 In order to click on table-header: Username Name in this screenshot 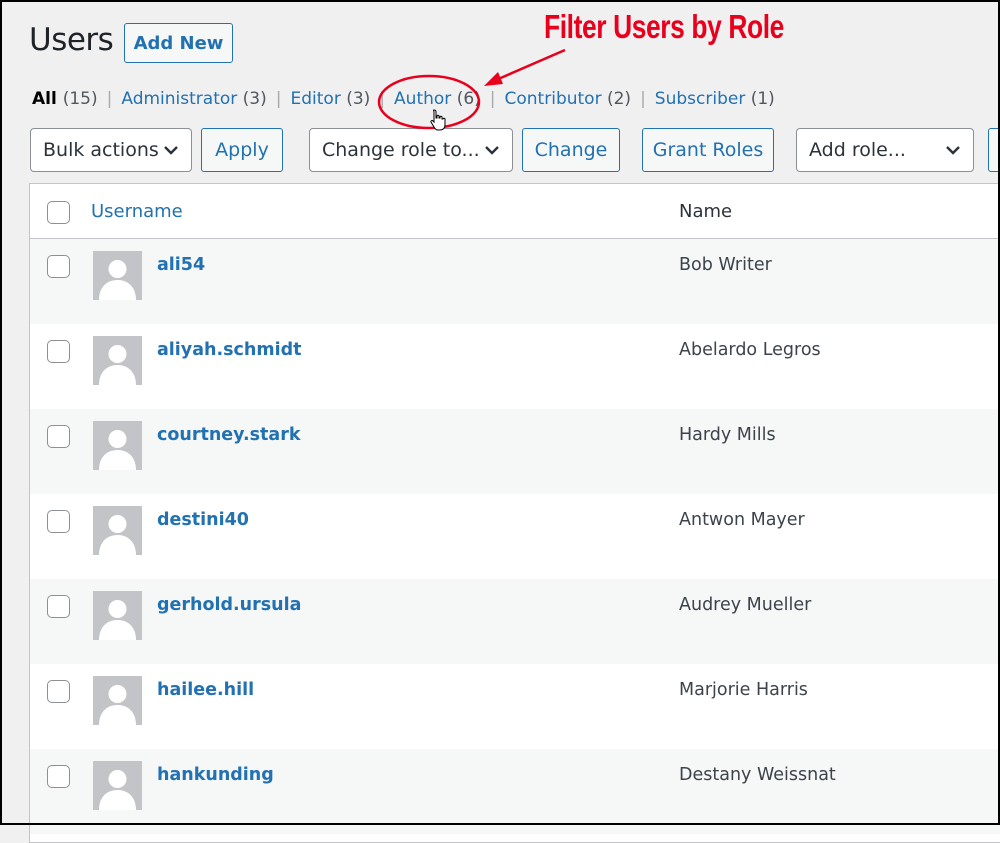, I will do `click(515, 211)`.